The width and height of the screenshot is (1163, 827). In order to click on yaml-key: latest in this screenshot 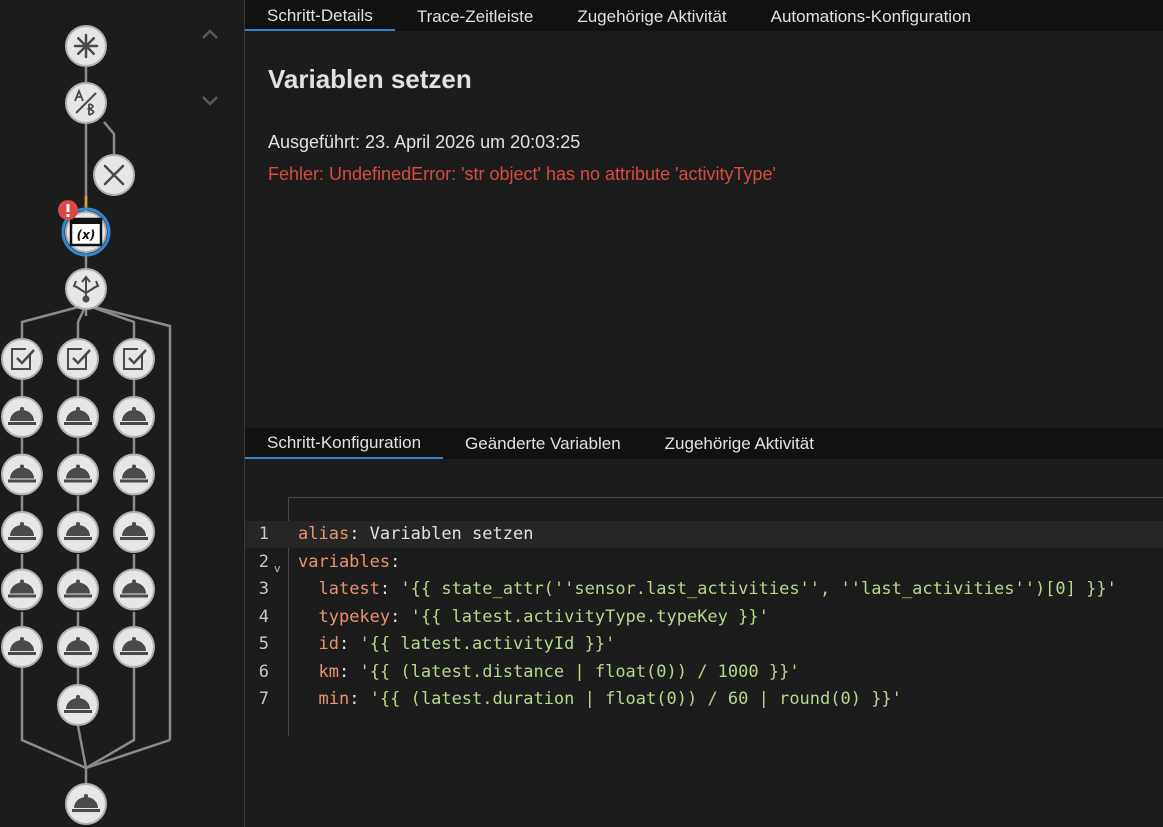, I will do `click(349, 589)`.